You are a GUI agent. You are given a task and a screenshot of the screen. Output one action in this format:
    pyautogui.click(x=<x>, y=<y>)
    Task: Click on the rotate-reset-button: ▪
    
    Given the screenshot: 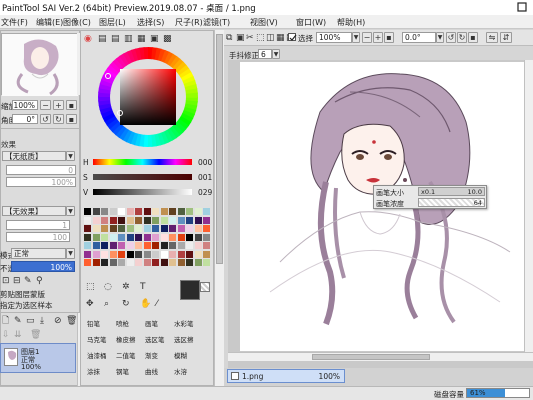 What is the action you would take?
    pyautogui.click(x=71, y=119)
    